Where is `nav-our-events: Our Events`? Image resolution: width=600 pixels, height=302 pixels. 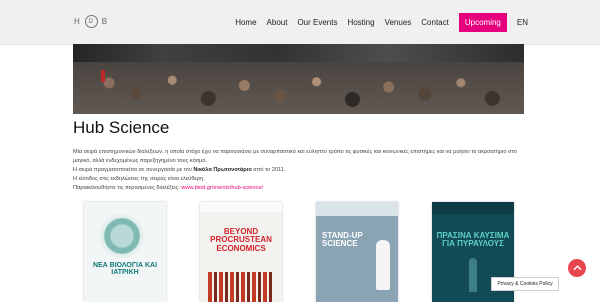 nav-our-events: Our Events is located at coordinates (317, 22).